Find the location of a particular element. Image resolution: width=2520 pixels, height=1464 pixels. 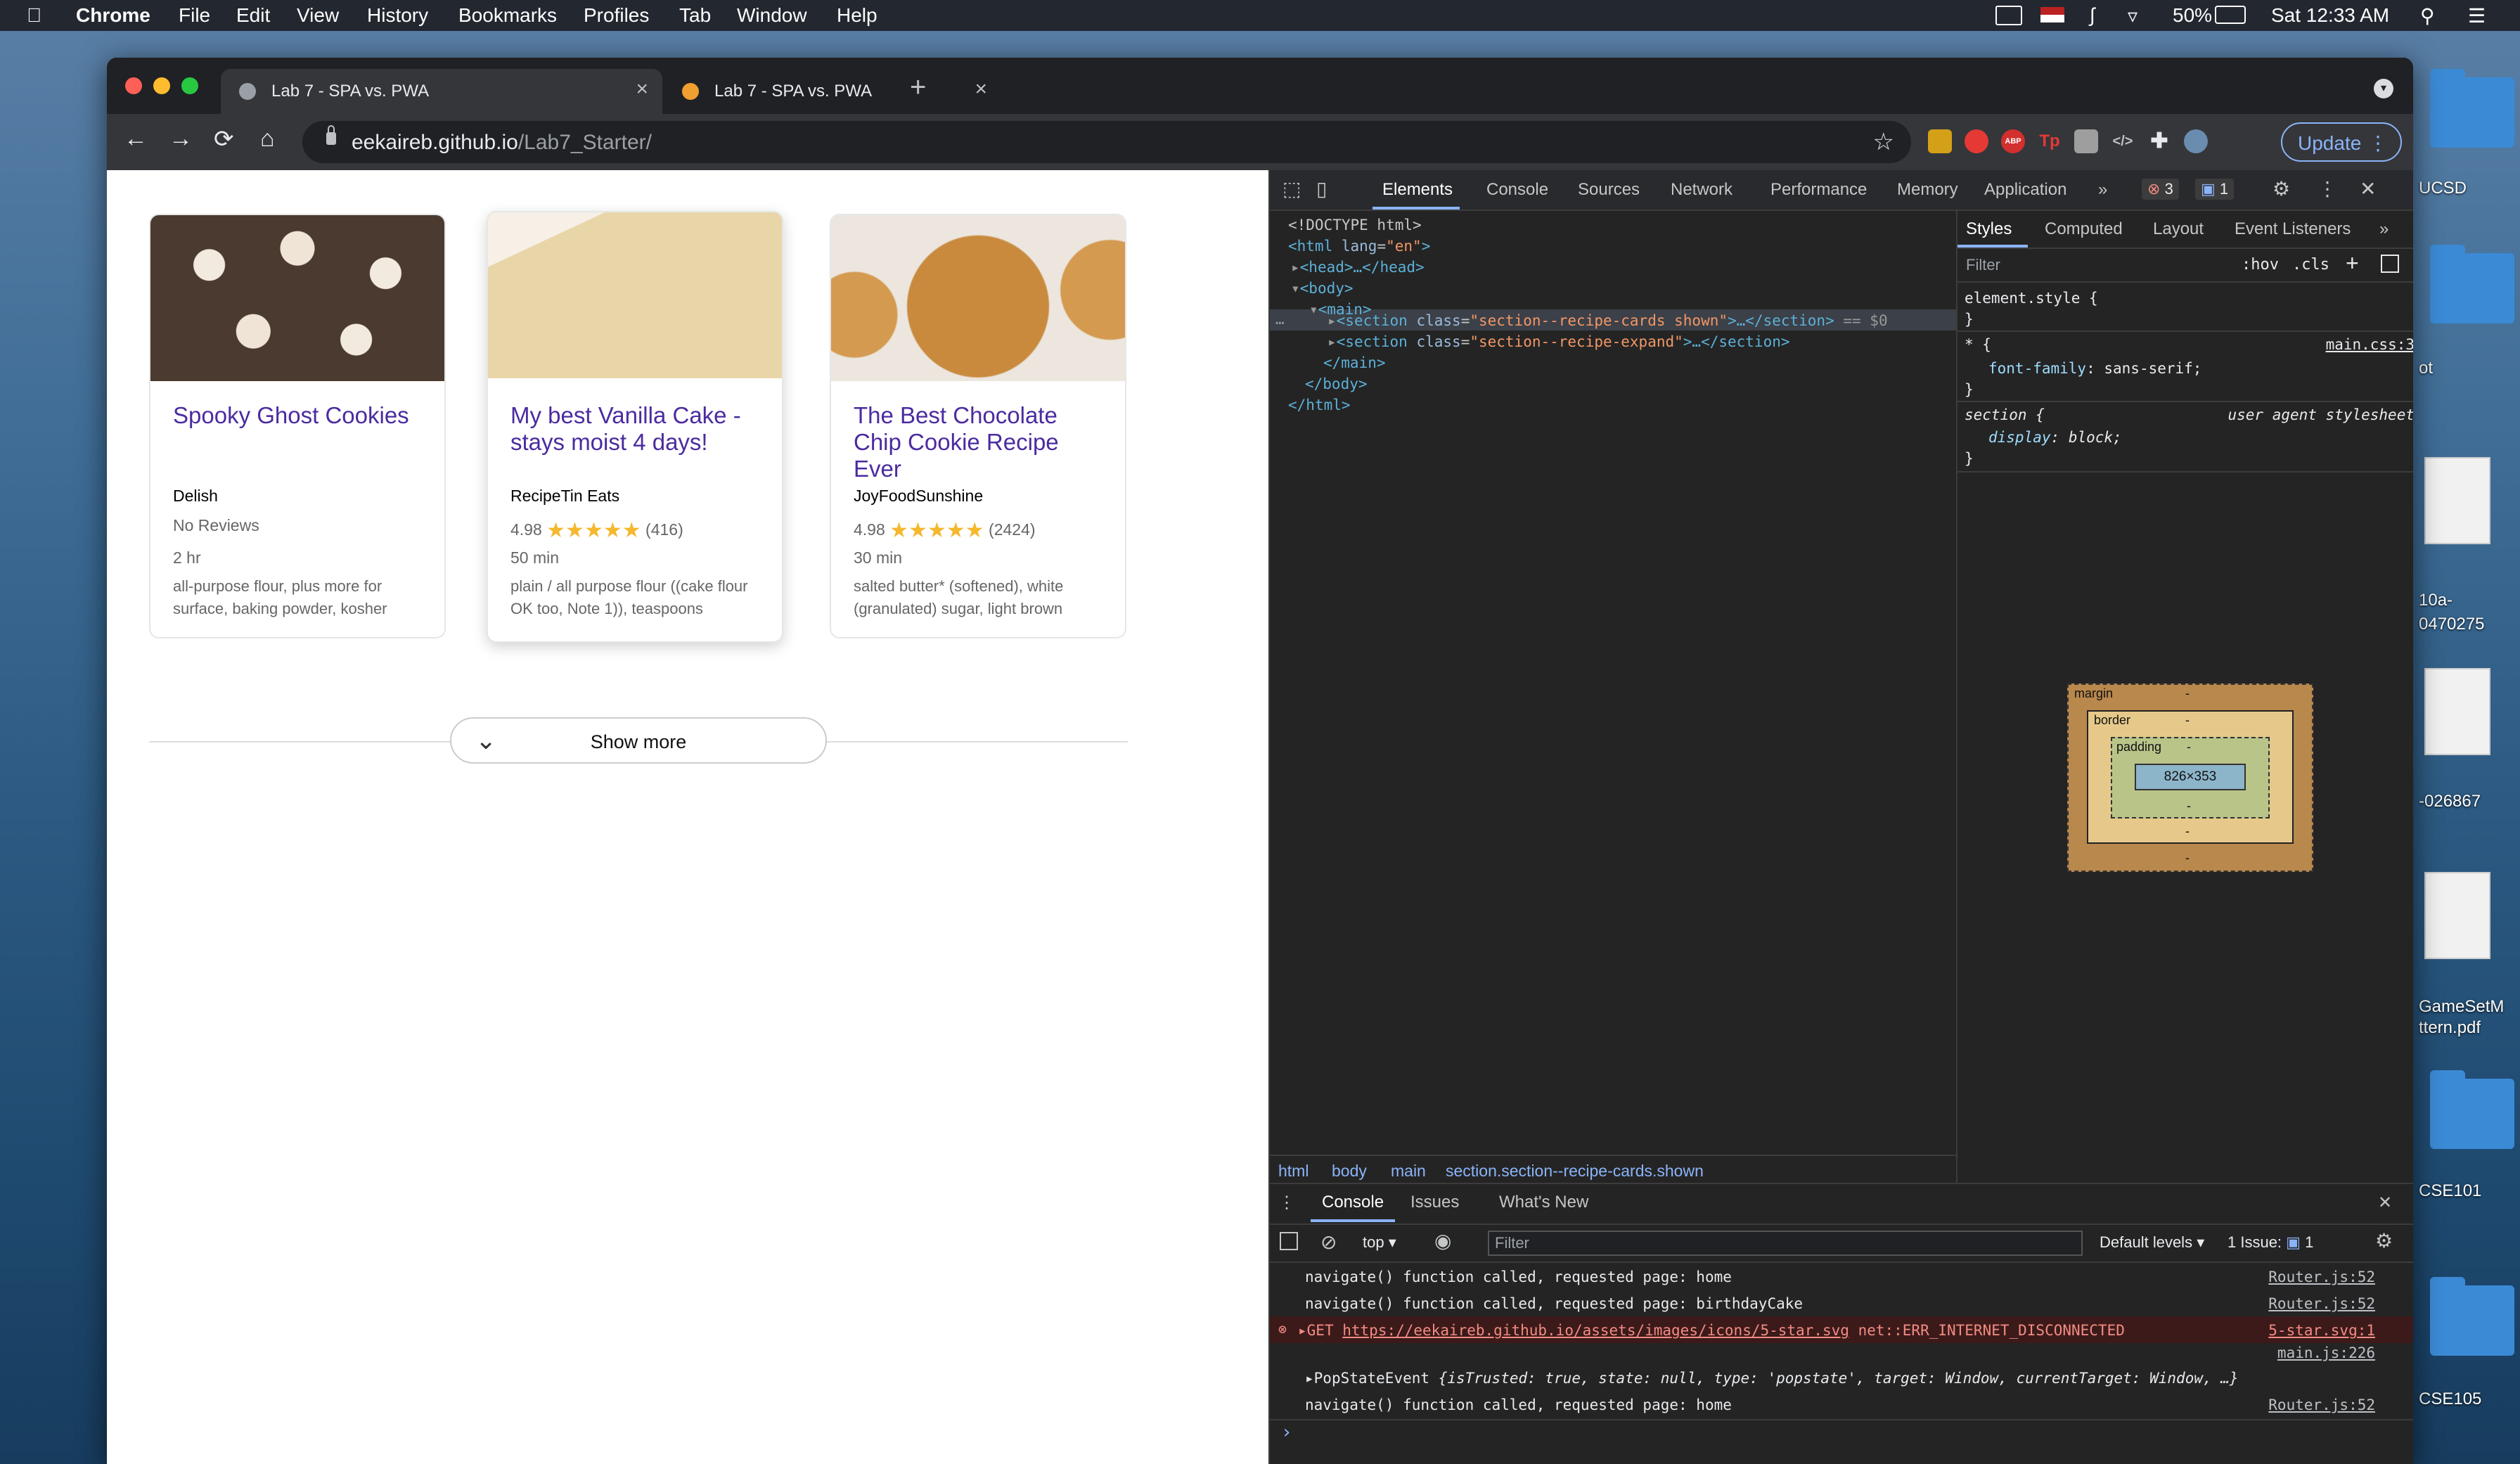

drawer-tab-console: Console is located at coordinates (1353, 1203).